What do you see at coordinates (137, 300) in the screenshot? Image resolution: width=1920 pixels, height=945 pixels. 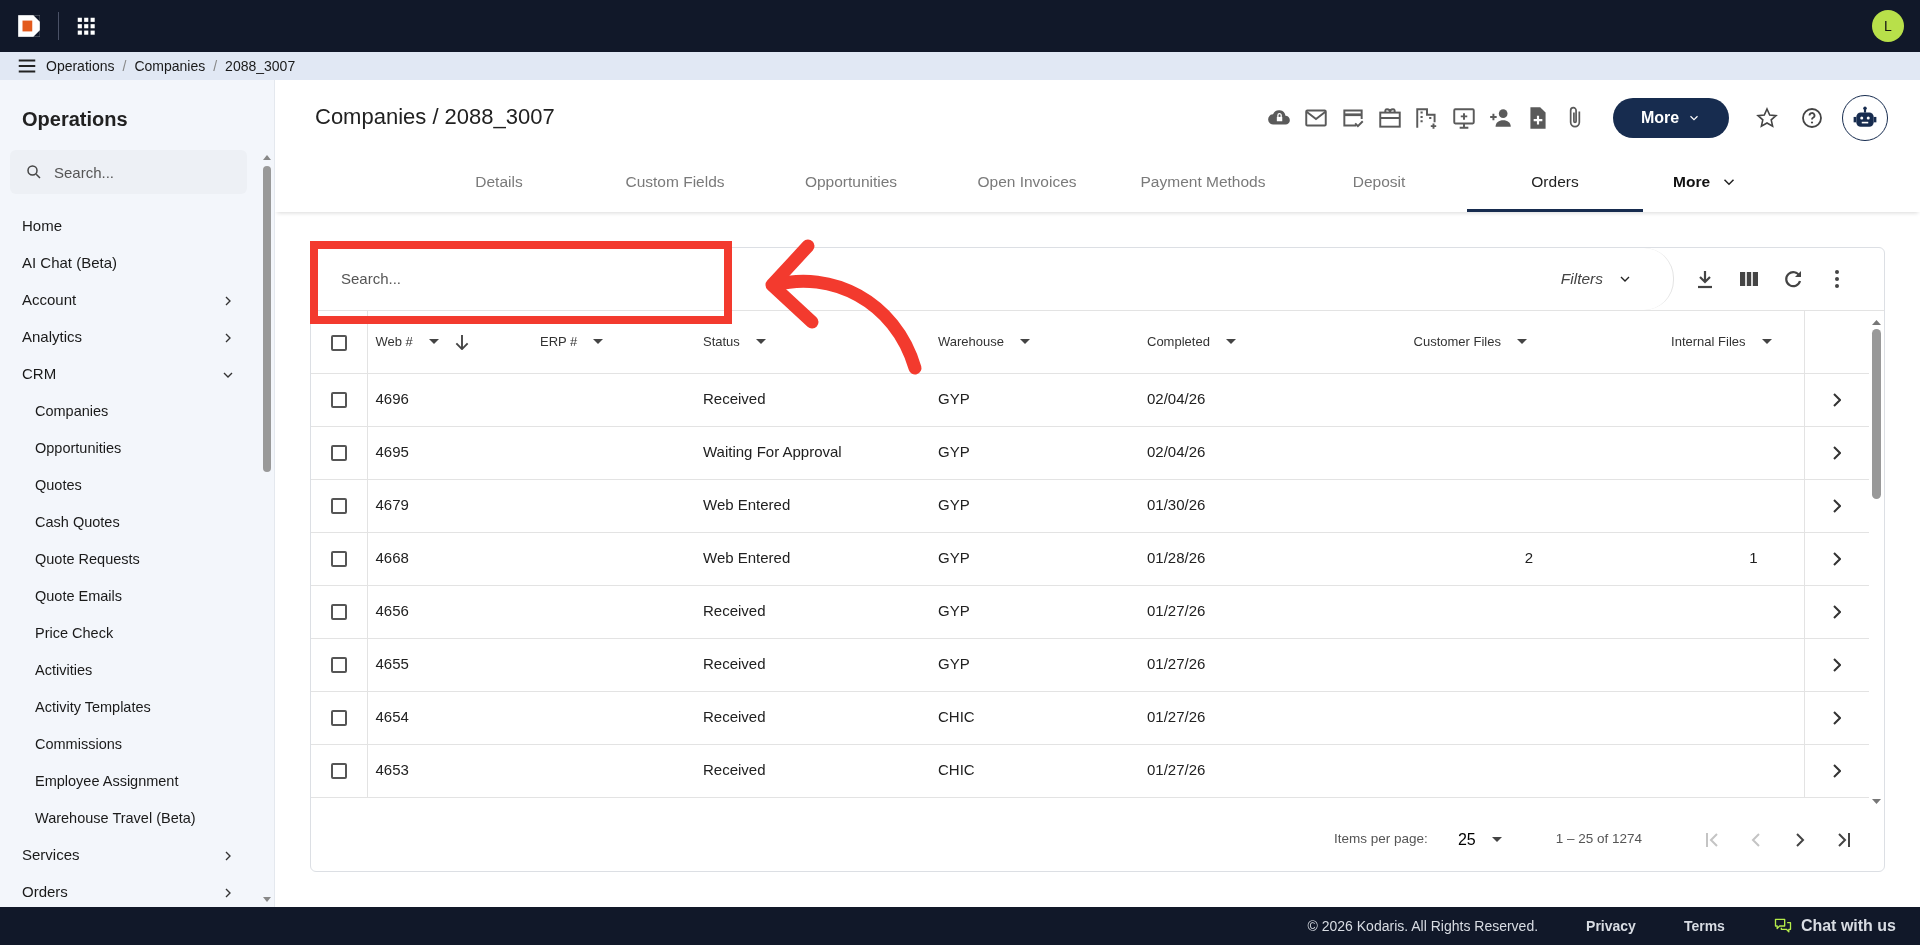 I see `sidebar-item: Account` at bounding box center [137, 300].